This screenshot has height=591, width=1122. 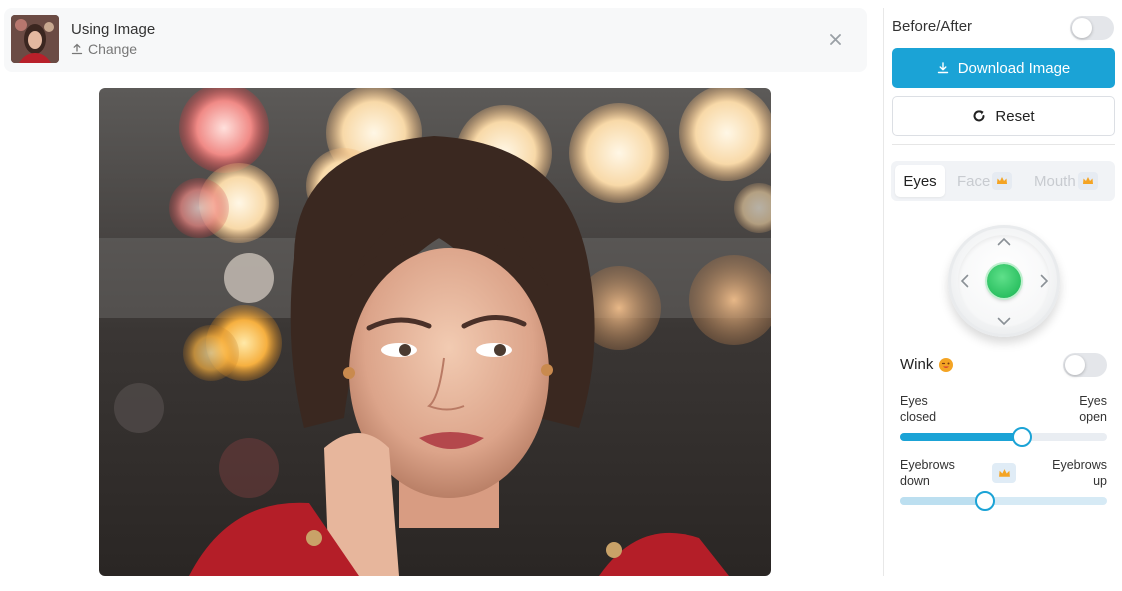 What do you see at coordinates (435, 40) in the screenshot?
I see `file-info-bar: Using Image Change` at bounding box center [435, 40].